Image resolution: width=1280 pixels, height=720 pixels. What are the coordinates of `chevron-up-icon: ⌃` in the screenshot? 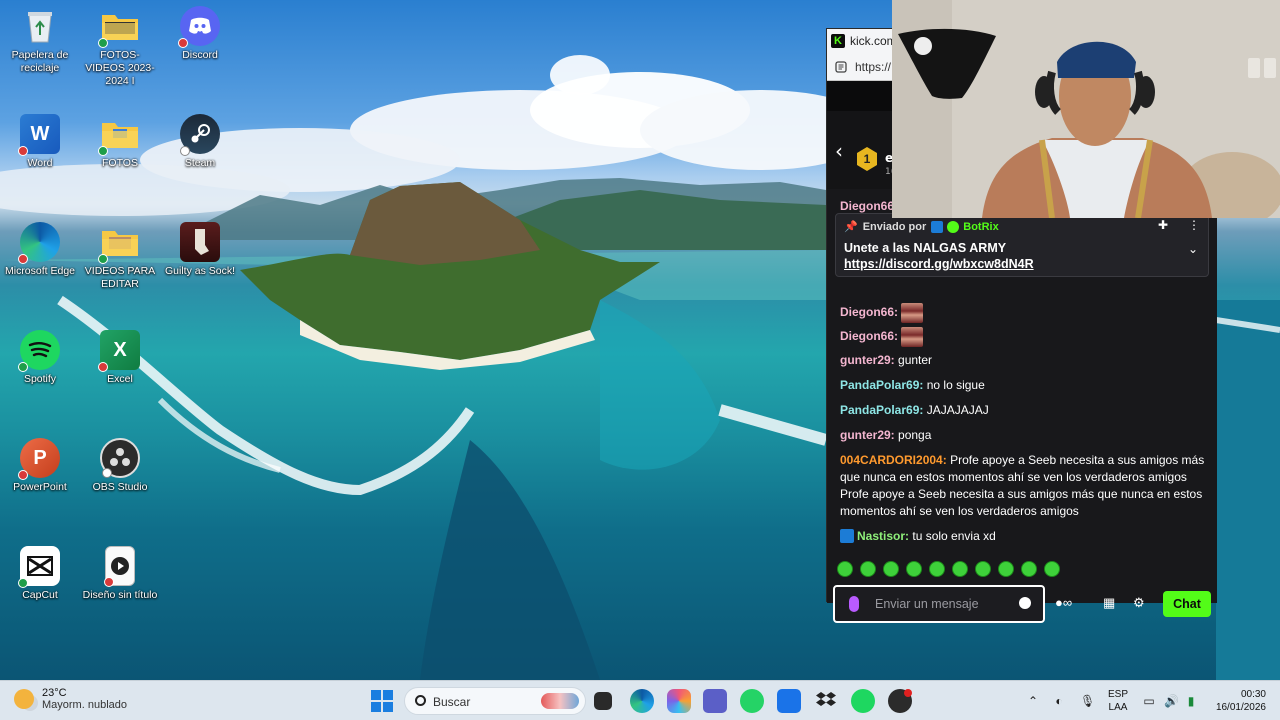 It's located at (1033, 701).